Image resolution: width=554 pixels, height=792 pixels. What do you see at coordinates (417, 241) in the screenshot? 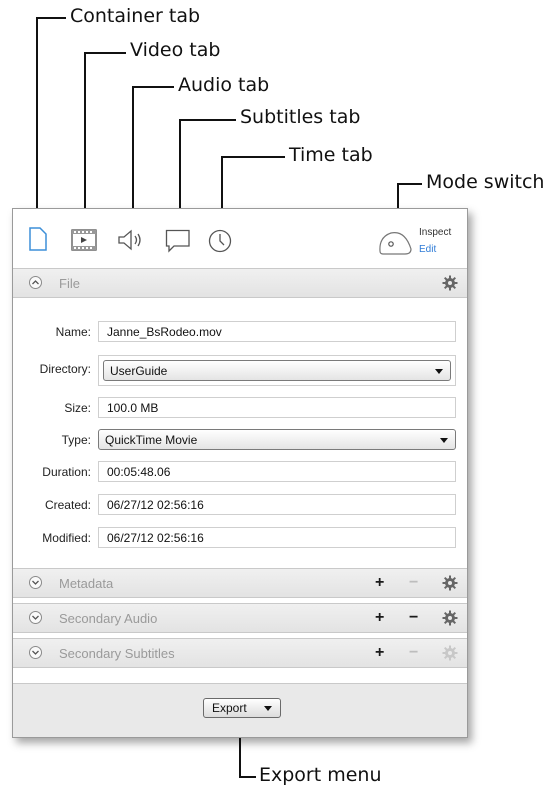
I see `mode-switch: Inspect Edit` at bounding box center [417, 241].